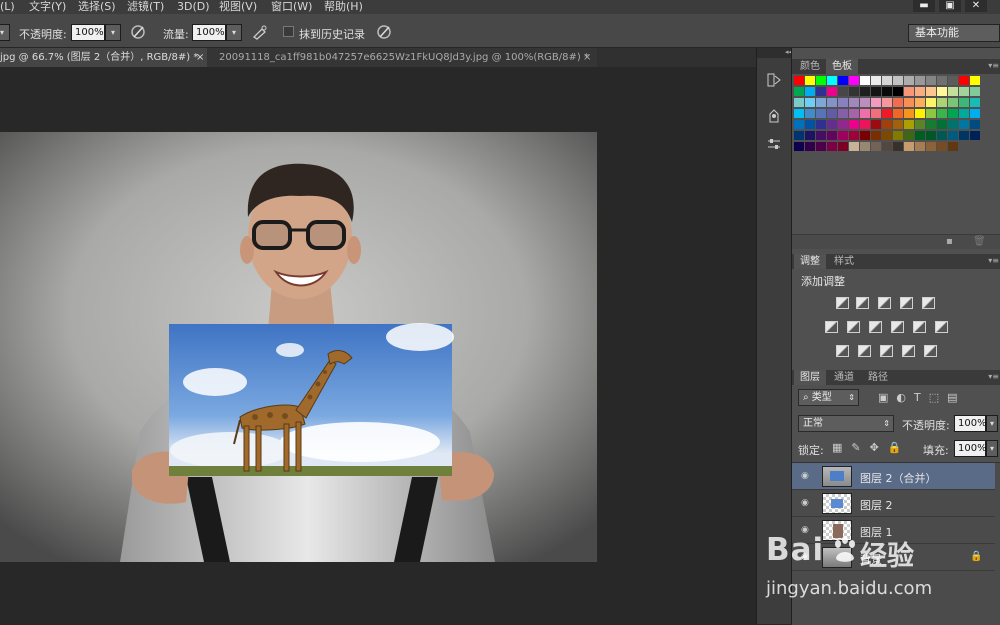 This screenshot has height=625, width=1000. I want to click on pressure-size-icon, so click(384, 32).